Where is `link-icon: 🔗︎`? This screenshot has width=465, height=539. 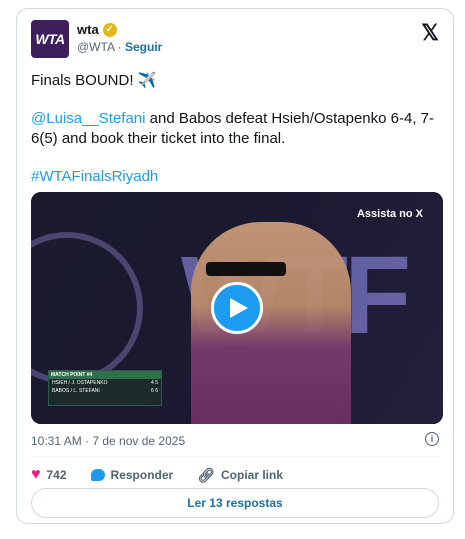 link-icon: 🔗︎ is located at coordinates (206, 474).